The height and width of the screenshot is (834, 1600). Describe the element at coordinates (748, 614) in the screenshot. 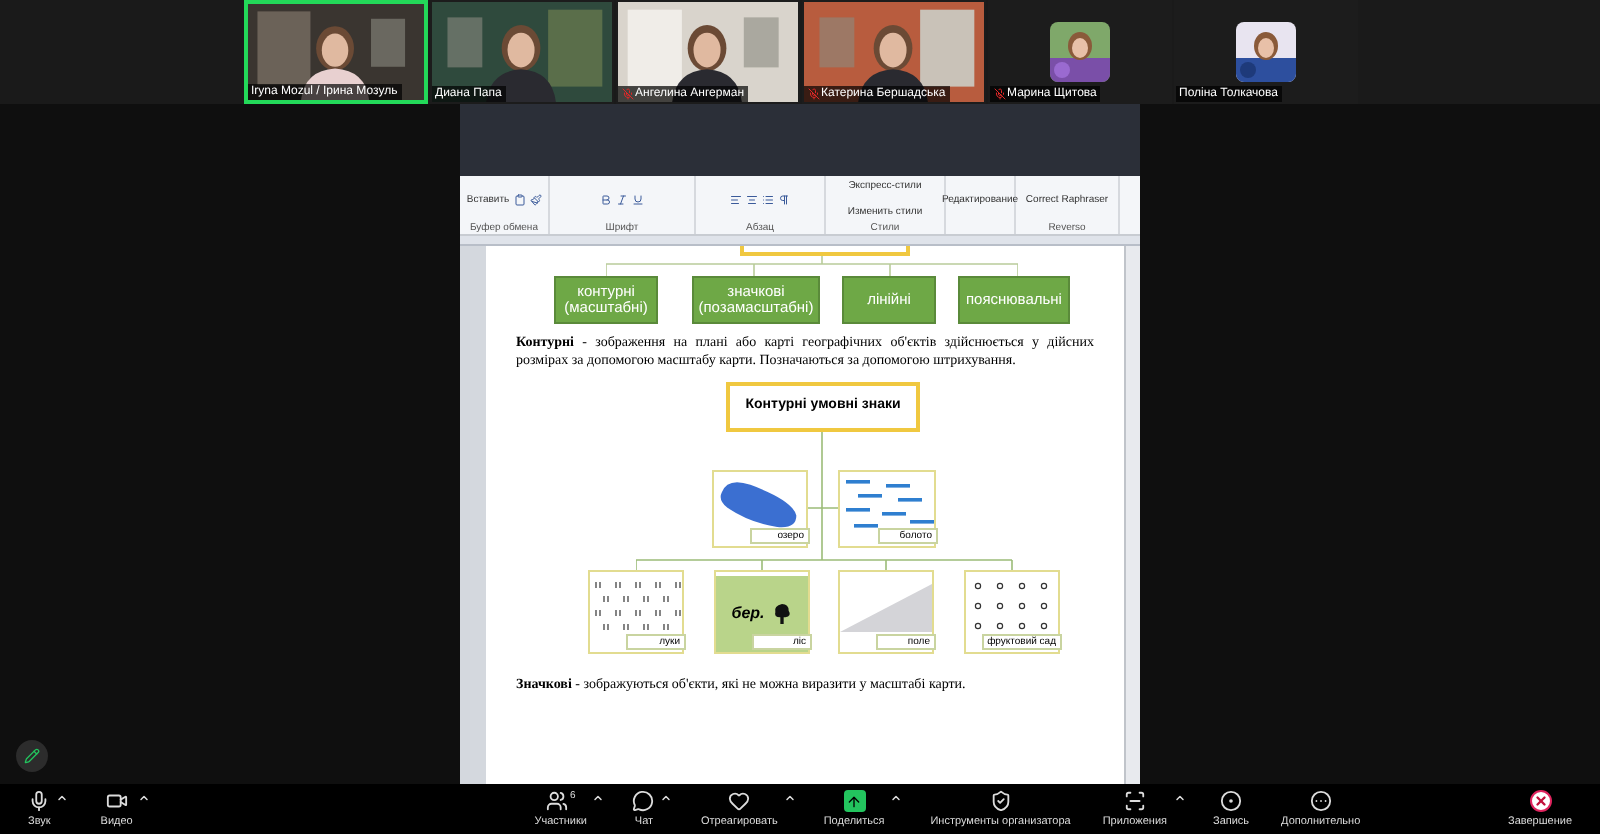

I see `tree-label: бер.` at that location.